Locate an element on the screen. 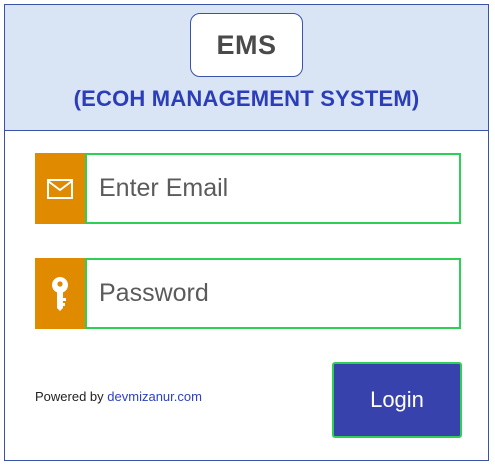  email-field-group is located at coordinates (248, 188).